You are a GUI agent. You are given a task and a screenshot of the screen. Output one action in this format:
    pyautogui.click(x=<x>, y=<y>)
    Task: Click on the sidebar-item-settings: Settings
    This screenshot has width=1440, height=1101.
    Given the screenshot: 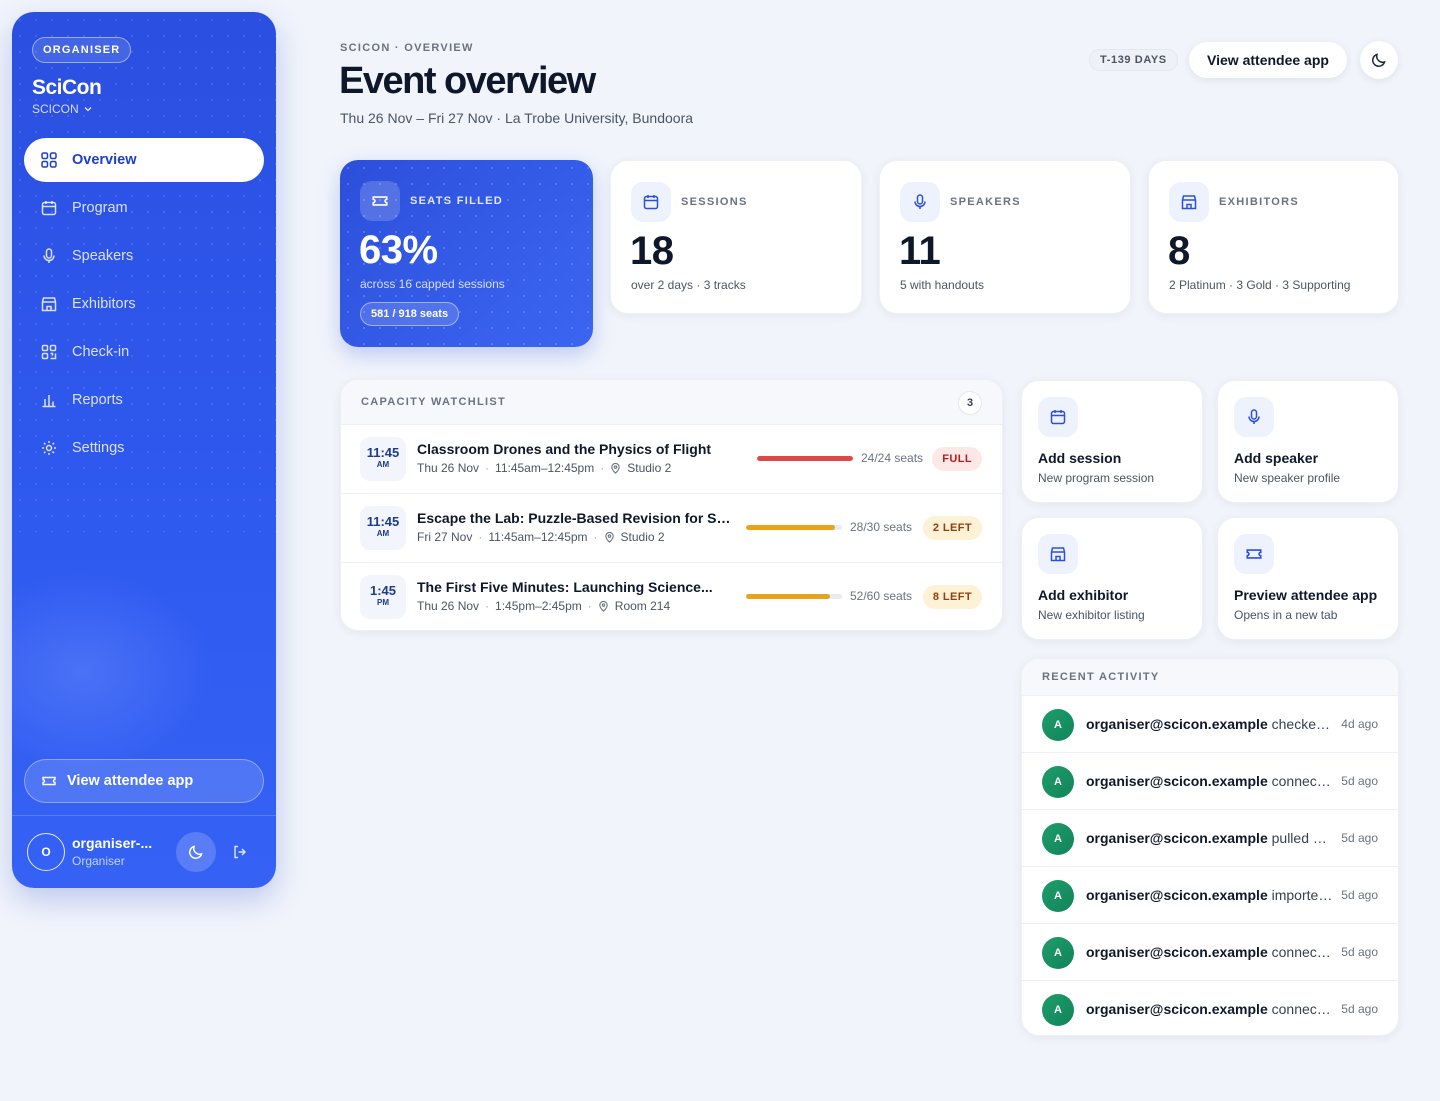 What is the action you would take?
    pyautogui.click(x=144, y=448)
    